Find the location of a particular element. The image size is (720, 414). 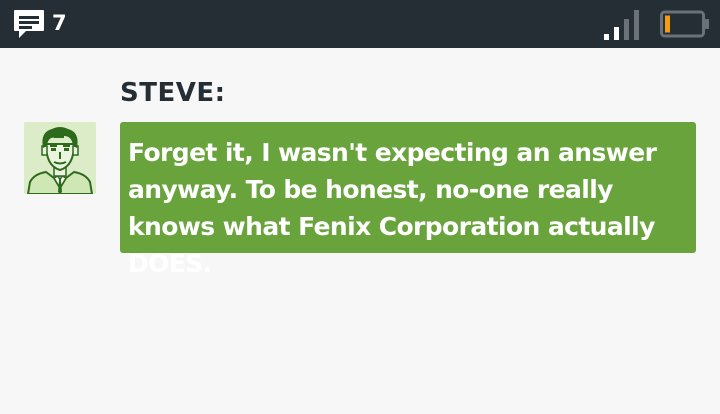

steve-portrait-icon is located at coordinates (60, 158).